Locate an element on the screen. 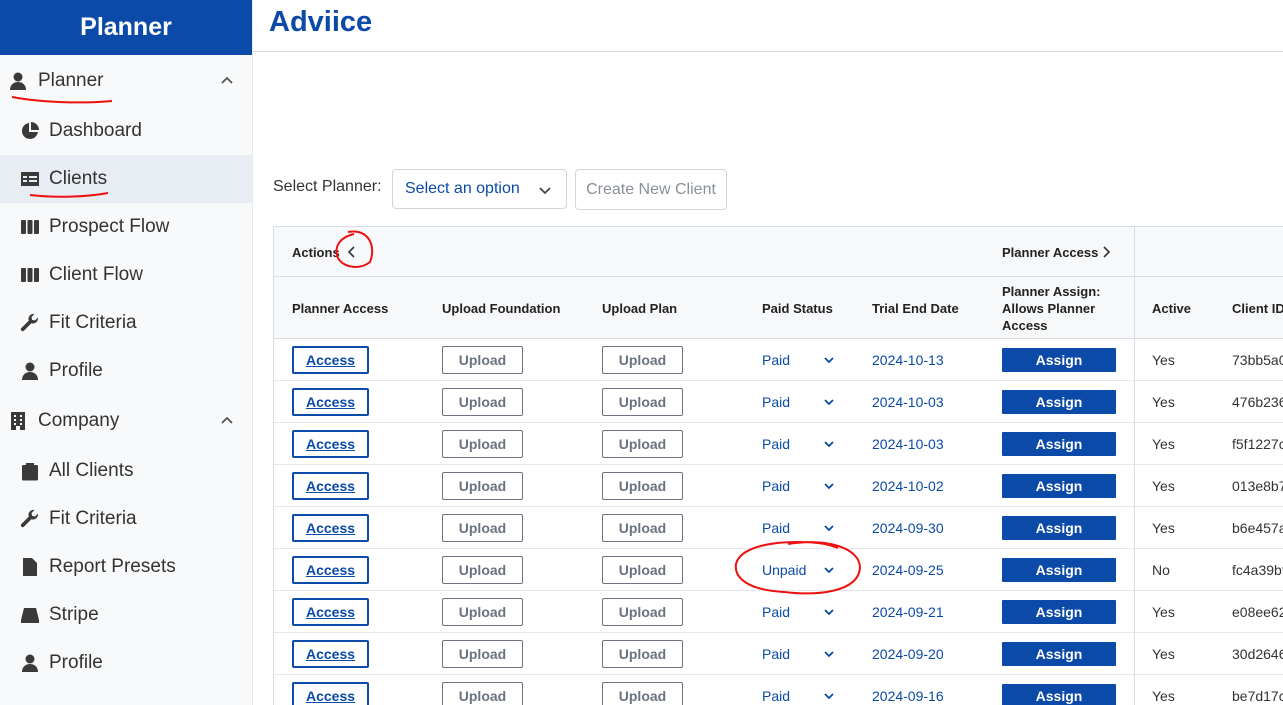  client-id: fc4a39bf is located at coordinates (1257, 570).